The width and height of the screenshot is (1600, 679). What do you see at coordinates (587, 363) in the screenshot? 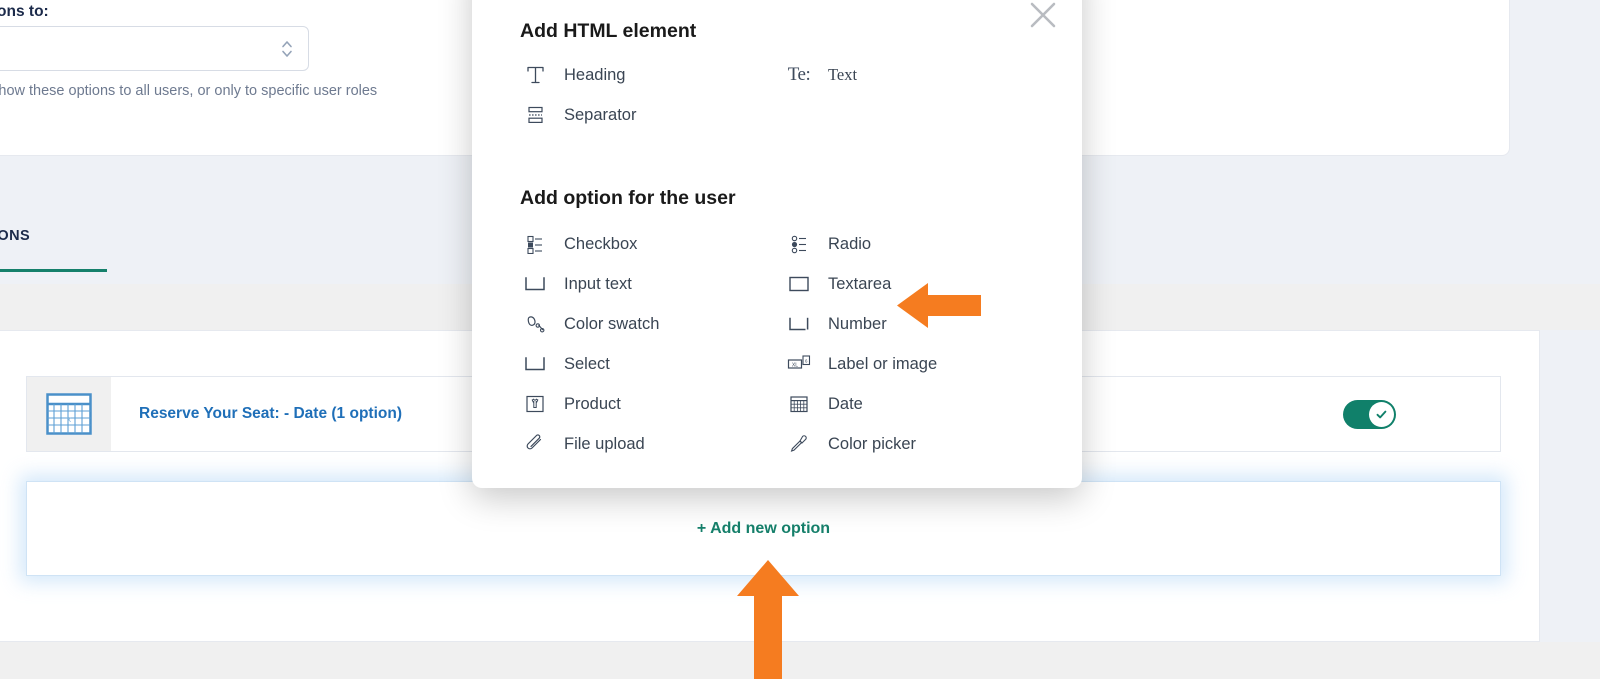
I see `option-label: Select` at bounding box center [587, 363].